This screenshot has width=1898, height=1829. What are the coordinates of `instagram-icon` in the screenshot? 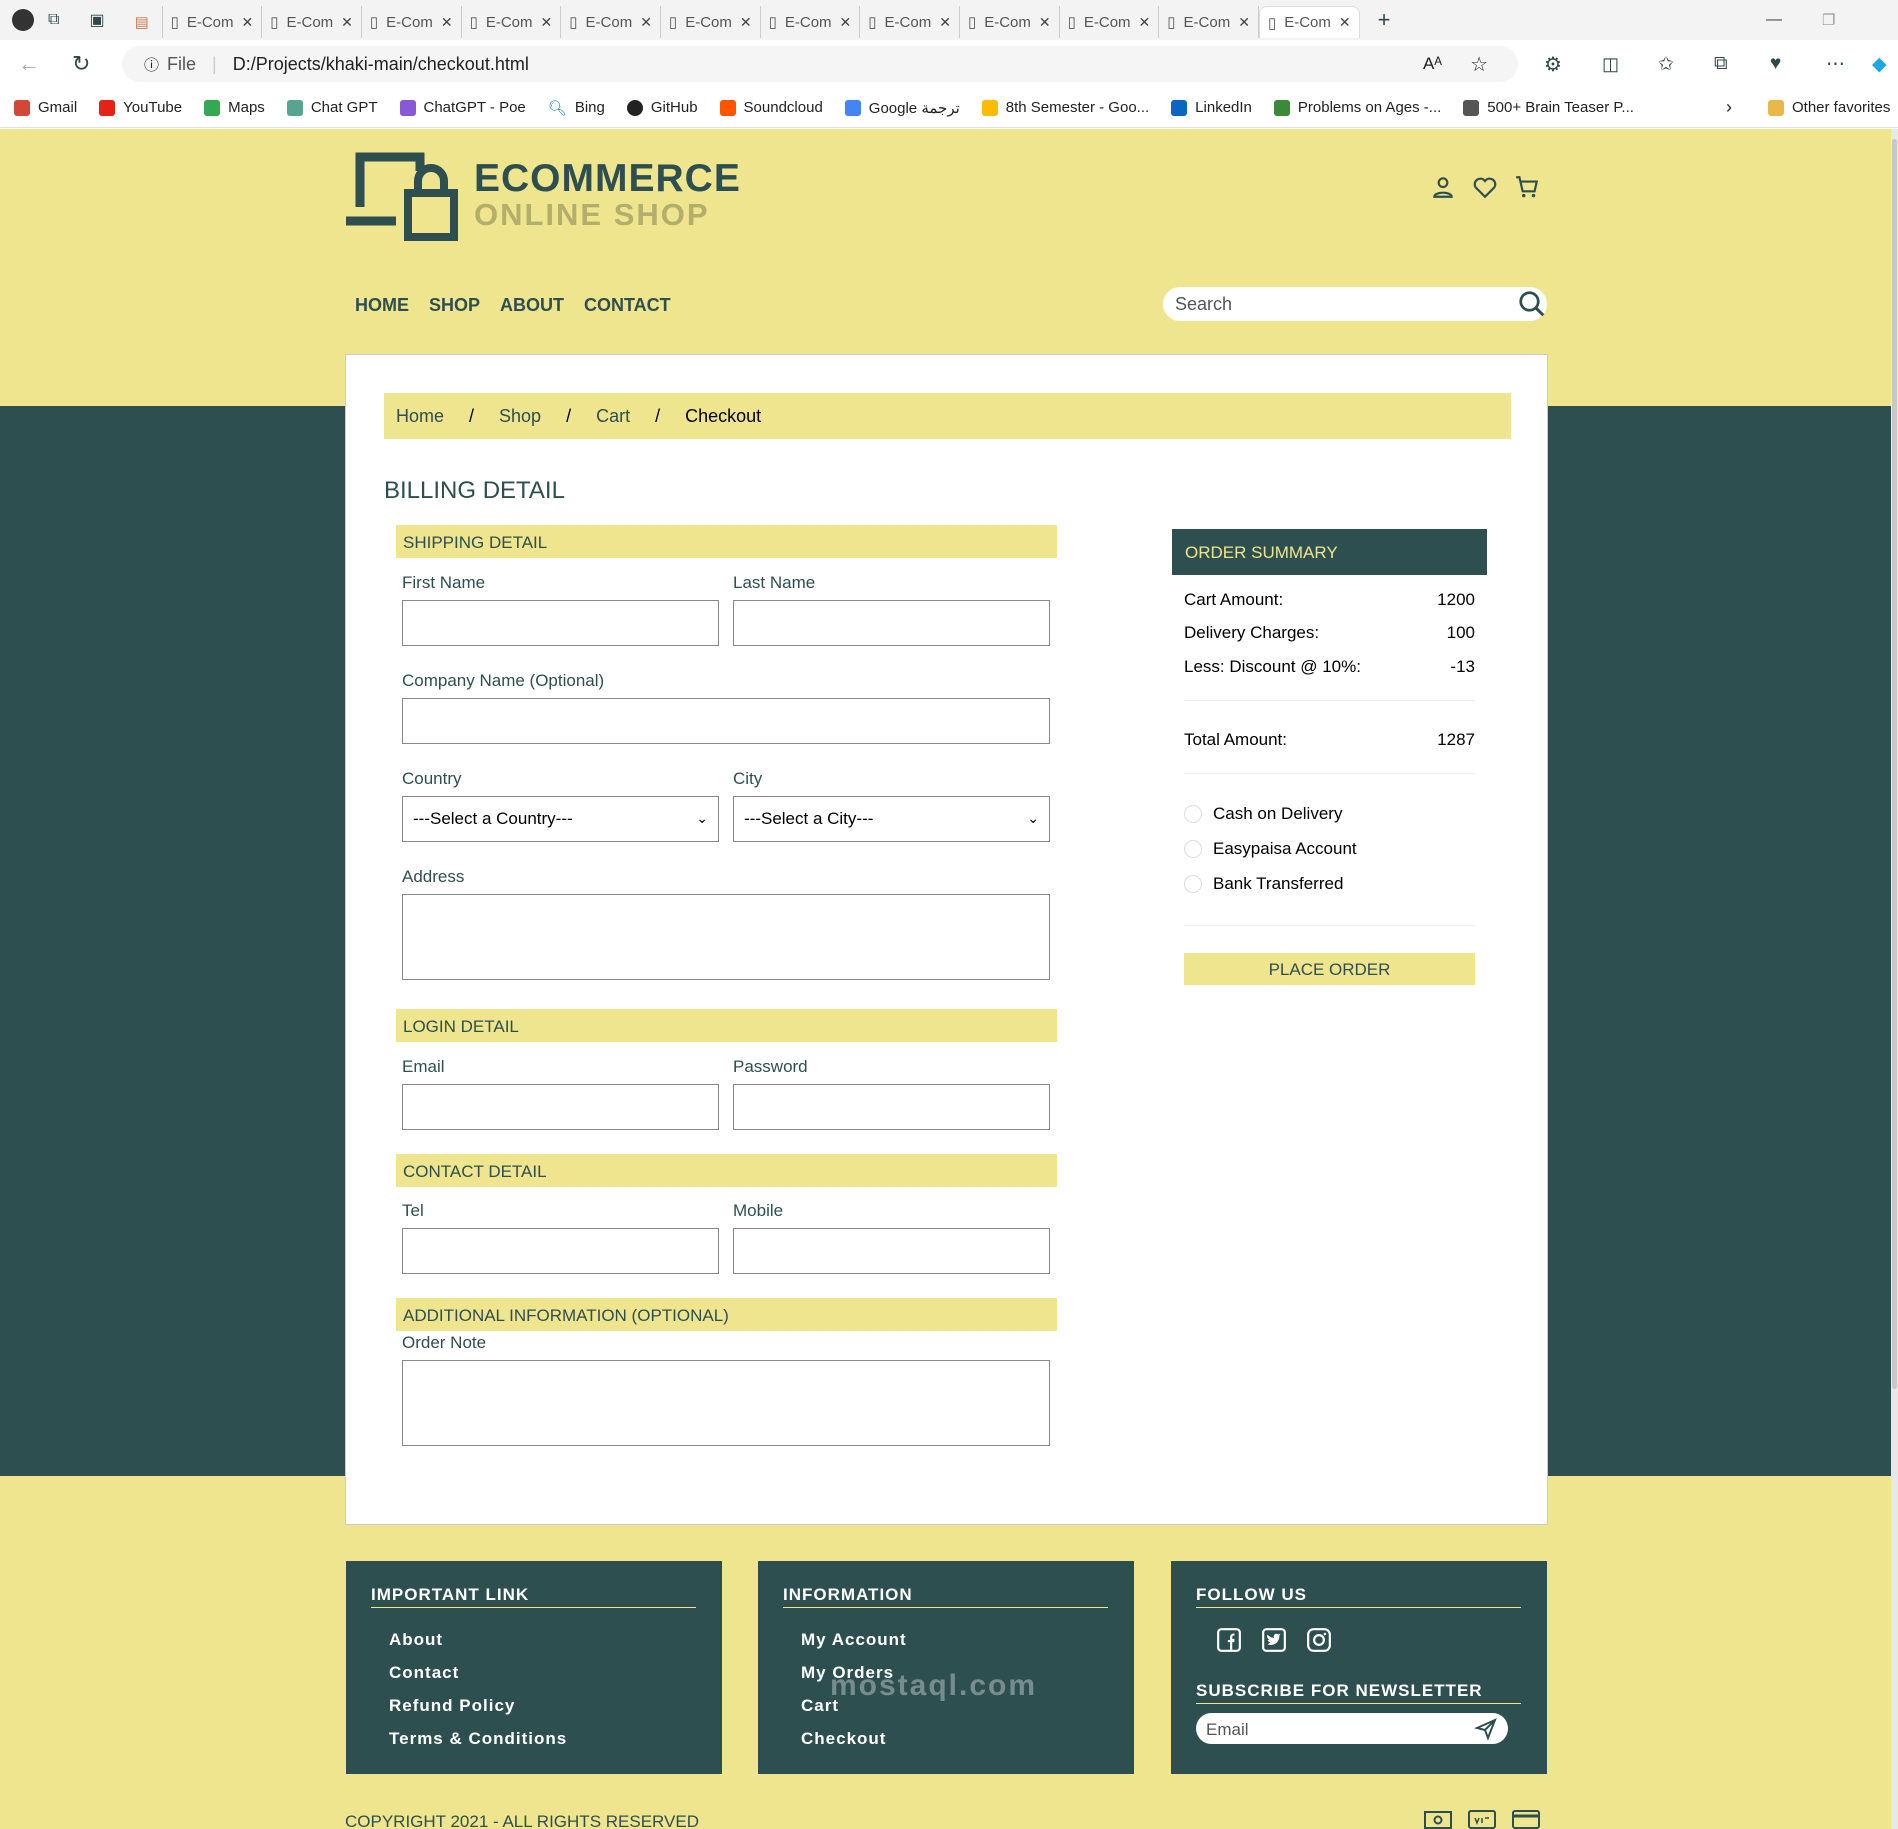 It's located at (1319, 1640).